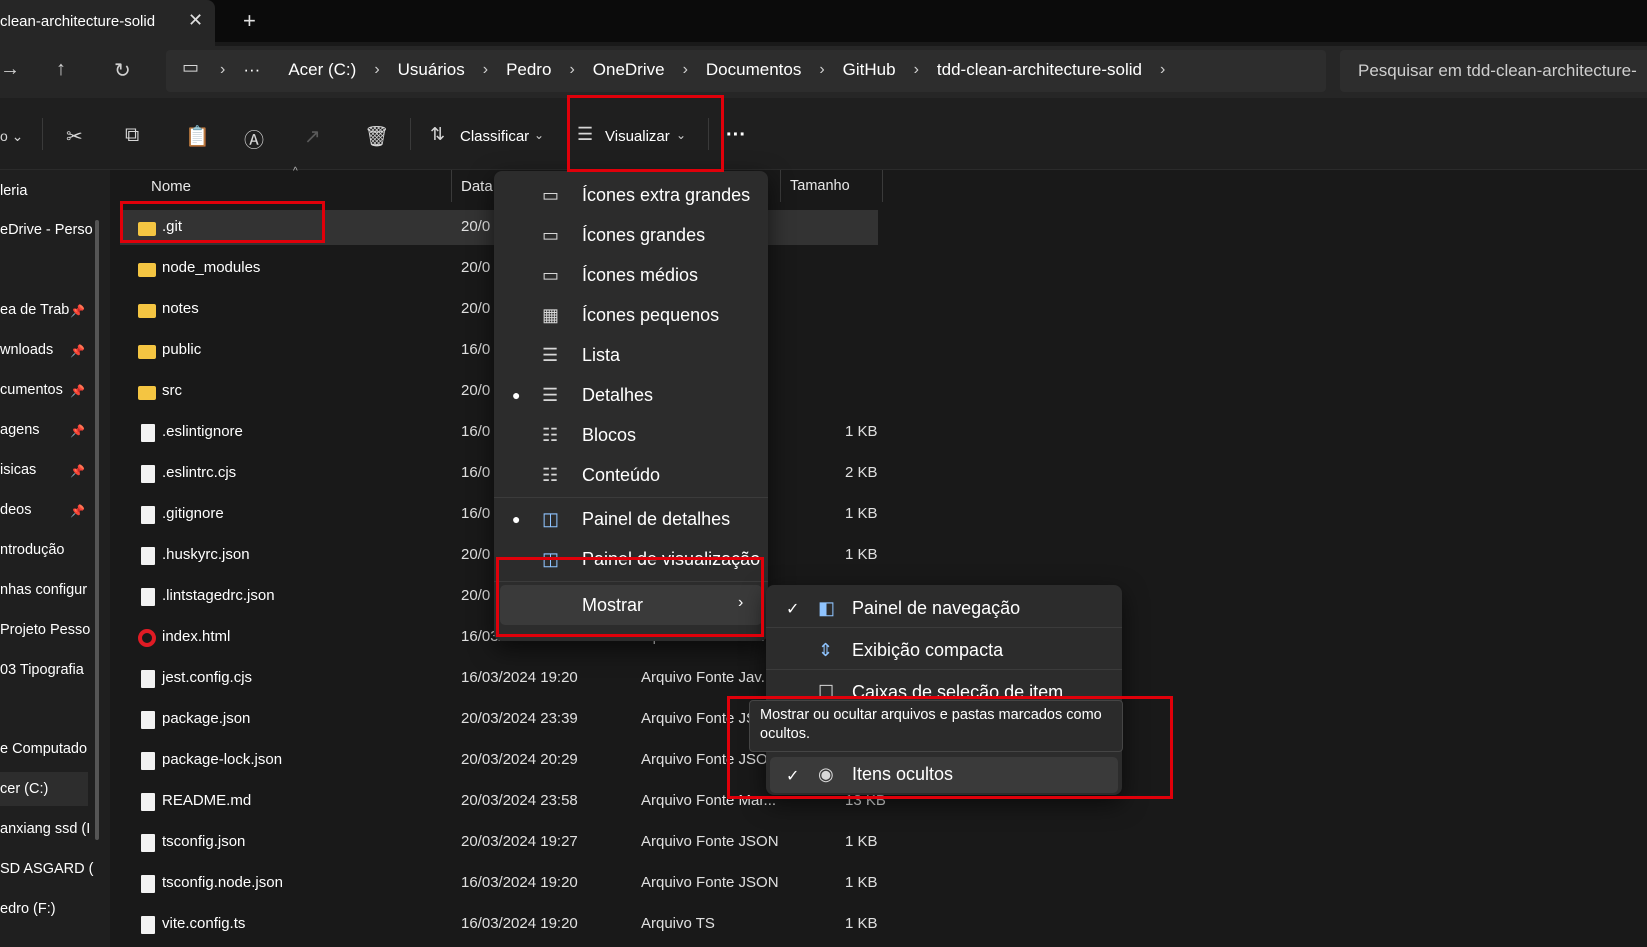 The image size is (1647, 947). Describe the element at coordinates (11, 136) in the screenshot. I see `new-dropdown-icon: o ⌄` at that location.